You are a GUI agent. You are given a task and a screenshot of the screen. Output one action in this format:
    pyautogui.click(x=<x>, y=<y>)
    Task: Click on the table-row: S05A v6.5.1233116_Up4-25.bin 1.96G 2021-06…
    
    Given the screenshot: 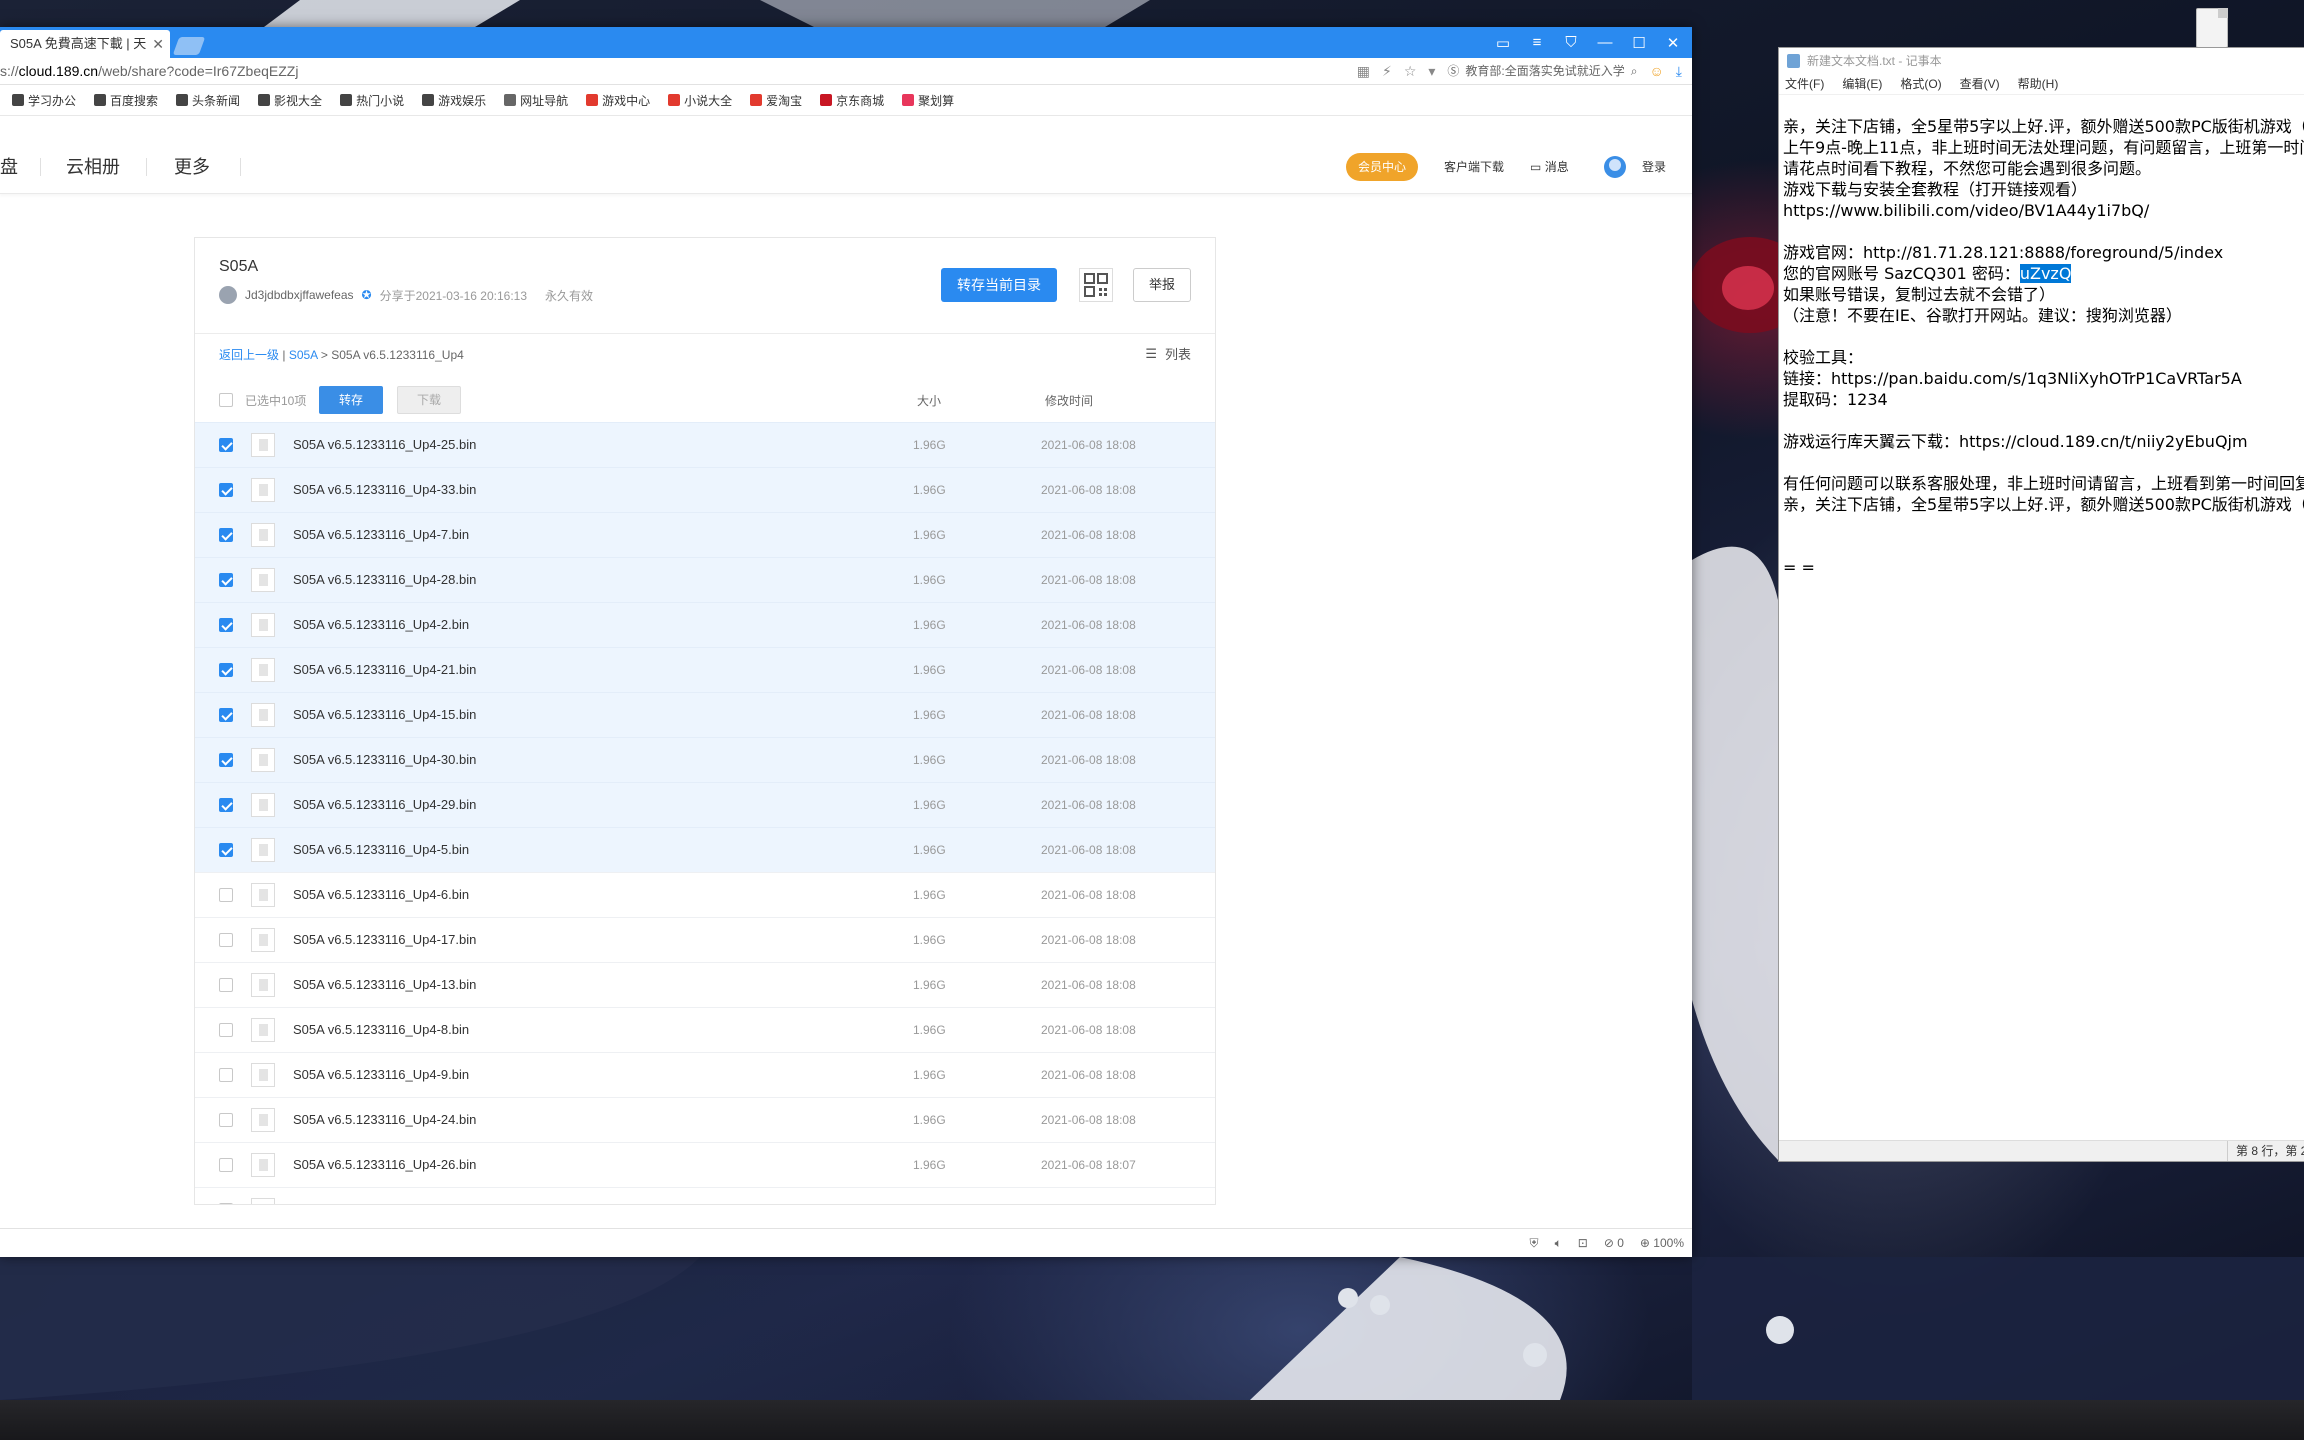 What is the action you would take?
    pyautogui.click(x=705, y=444)
    